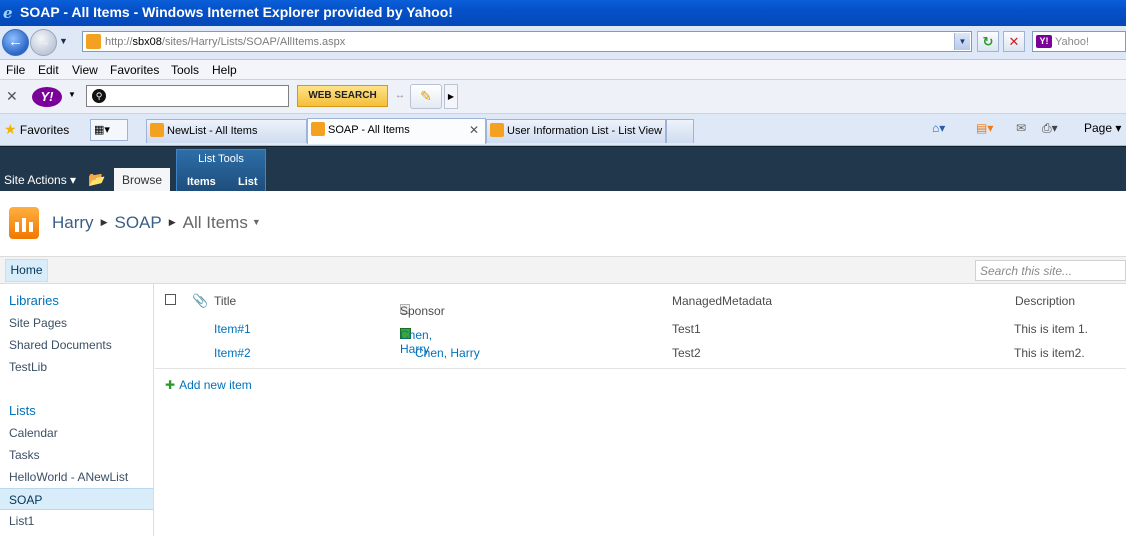 This screenshot has height=536, width=1126. What do you see at coordinates (232, 329) in the screenshot?
I see `item-title-link: Item#1` at bounding box center [232, 329].